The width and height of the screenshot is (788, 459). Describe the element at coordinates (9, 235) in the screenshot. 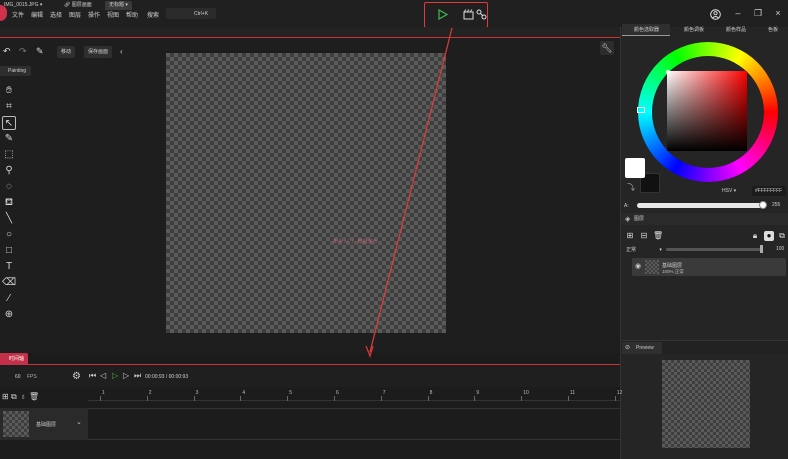

I see `ellipse-icon: ○` at that location.